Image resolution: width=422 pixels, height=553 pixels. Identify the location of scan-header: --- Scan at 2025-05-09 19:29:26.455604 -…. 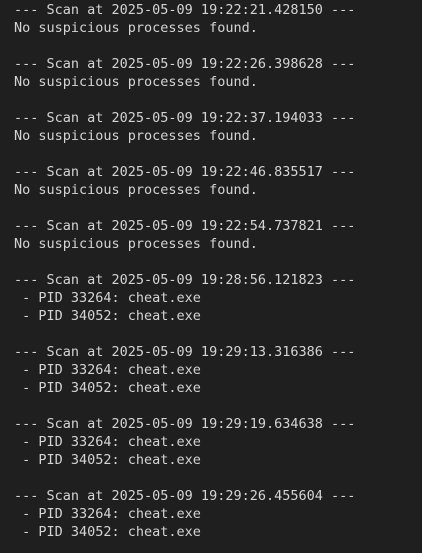
(185, 496).